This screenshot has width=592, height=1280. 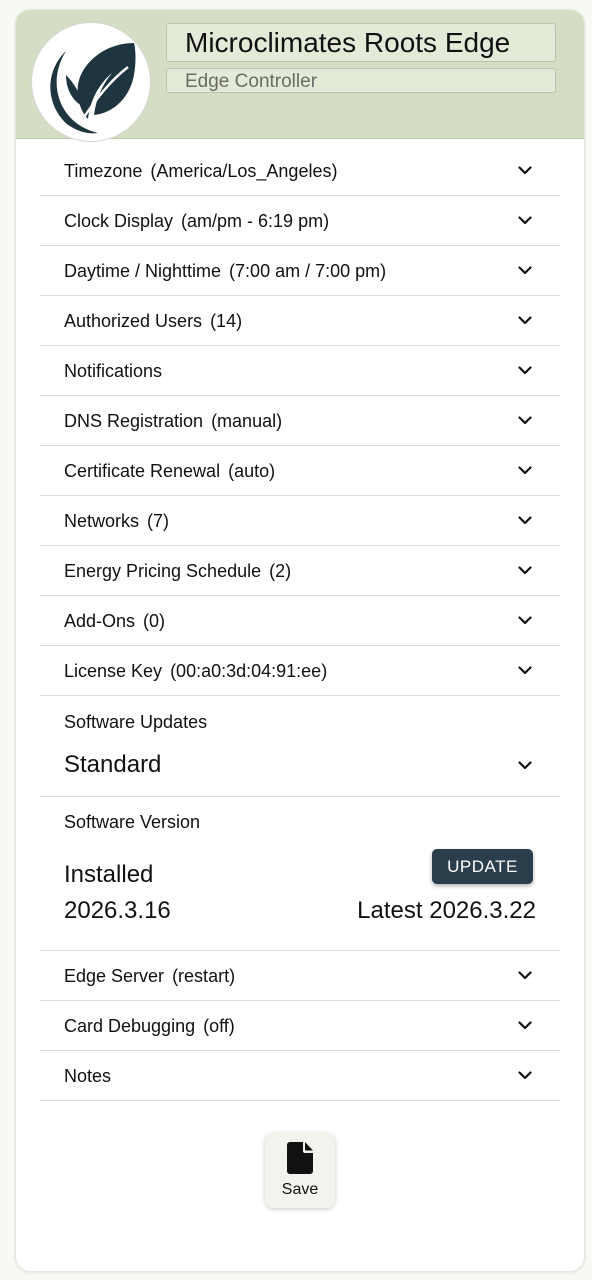 What do you see at coordinates (112, 765) in the screenshot?
I see `software-updates-select: Standard` at bounding box center [112, 765].